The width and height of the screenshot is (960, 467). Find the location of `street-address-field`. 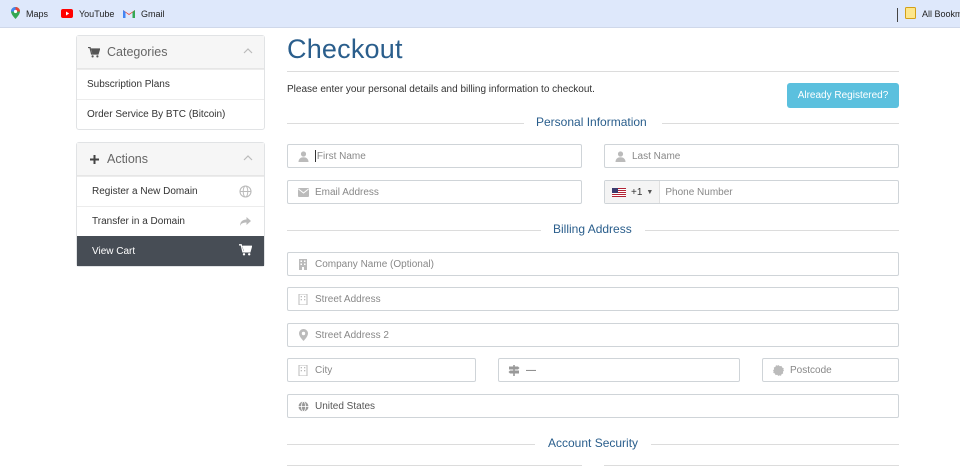

street-address-field is located at coordinates (593, 299).